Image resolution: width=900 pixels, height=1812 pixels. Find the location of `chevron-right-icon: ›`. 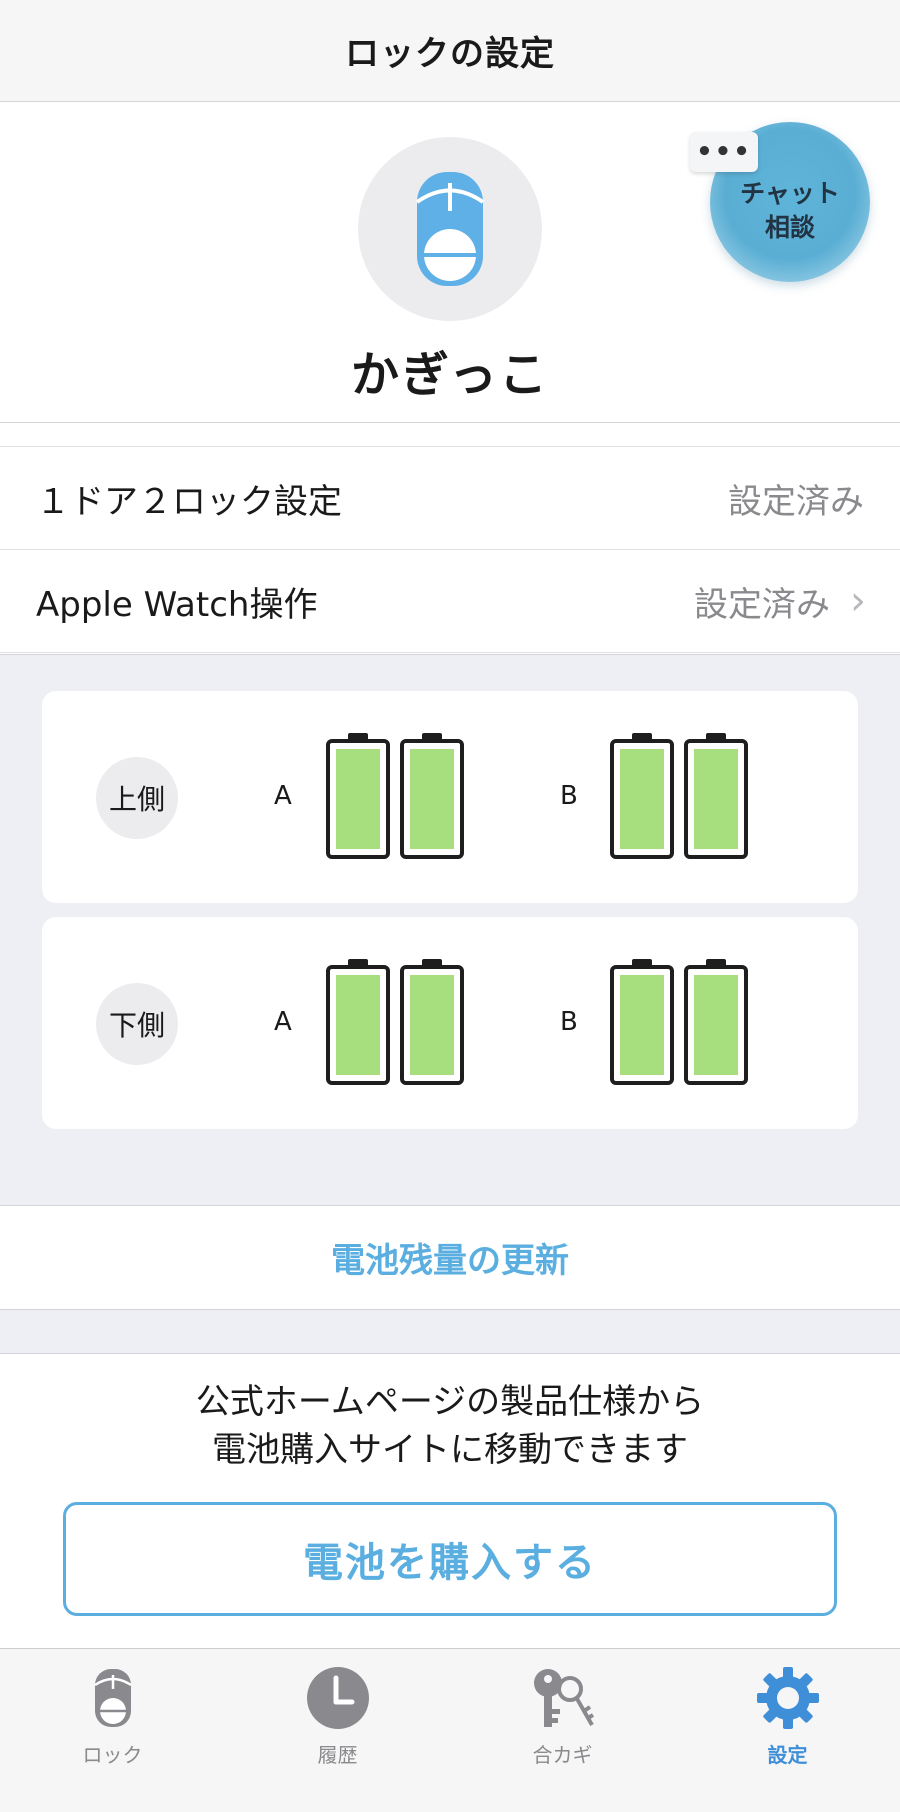

chevron-right-icon: › is located at coordinates (858, 601).